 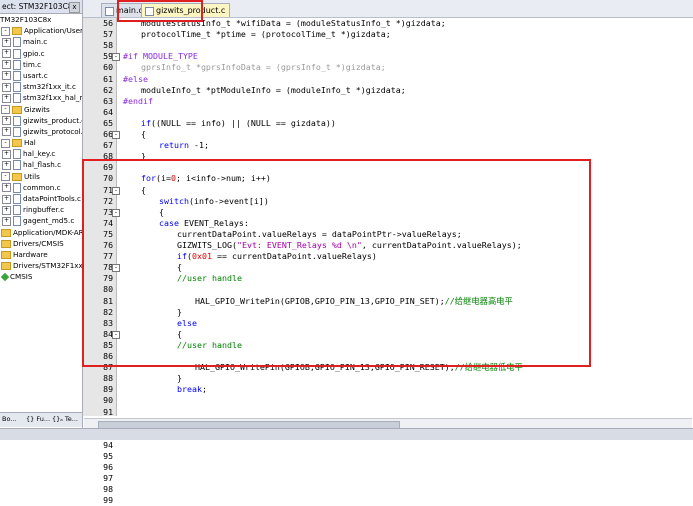 What do you see at coordinates (108, 289) in the screenshot?
I see `line-number: 80` at bounding box center [108, 289].